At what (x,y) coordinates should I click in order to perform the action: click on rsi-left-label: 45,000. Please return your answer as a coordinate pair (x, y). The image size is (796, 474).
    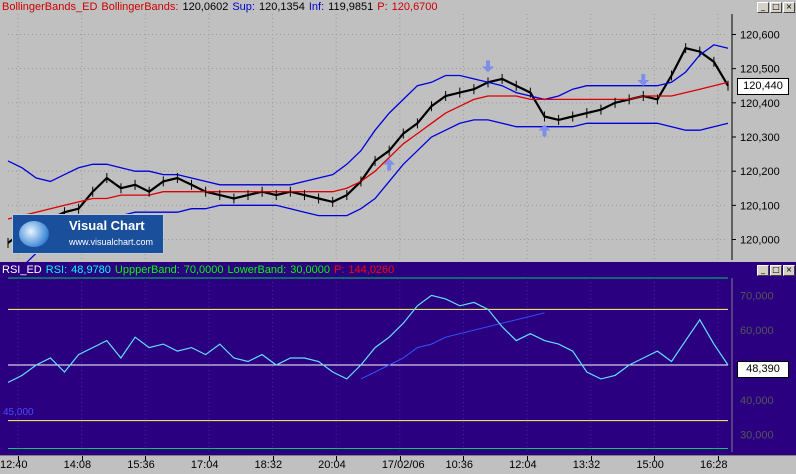
    Looking at the image, I should click on (18, 412).